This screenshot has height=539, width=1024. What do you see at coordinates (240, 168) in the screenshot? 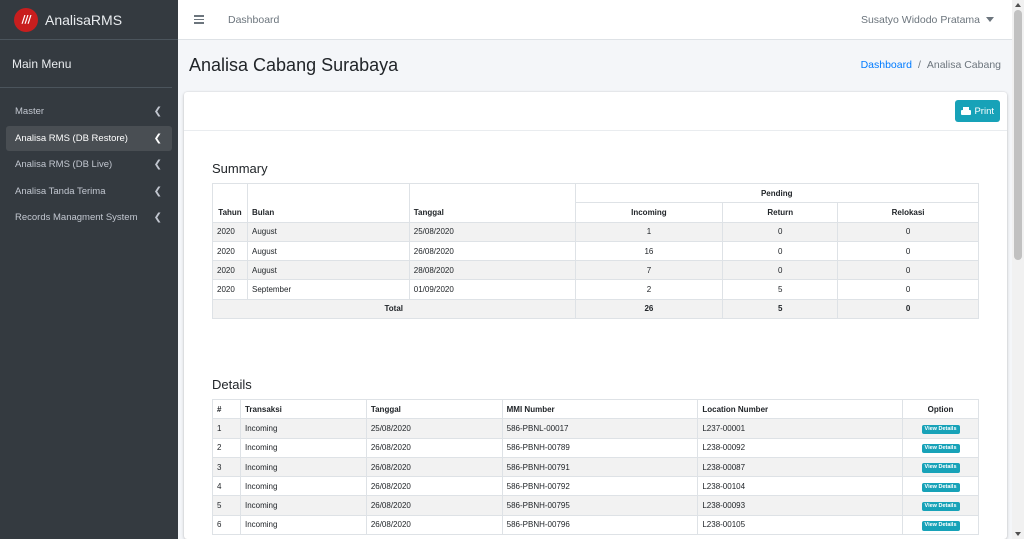
I see `summary-title: Summary` at bounding box center [240, 168].